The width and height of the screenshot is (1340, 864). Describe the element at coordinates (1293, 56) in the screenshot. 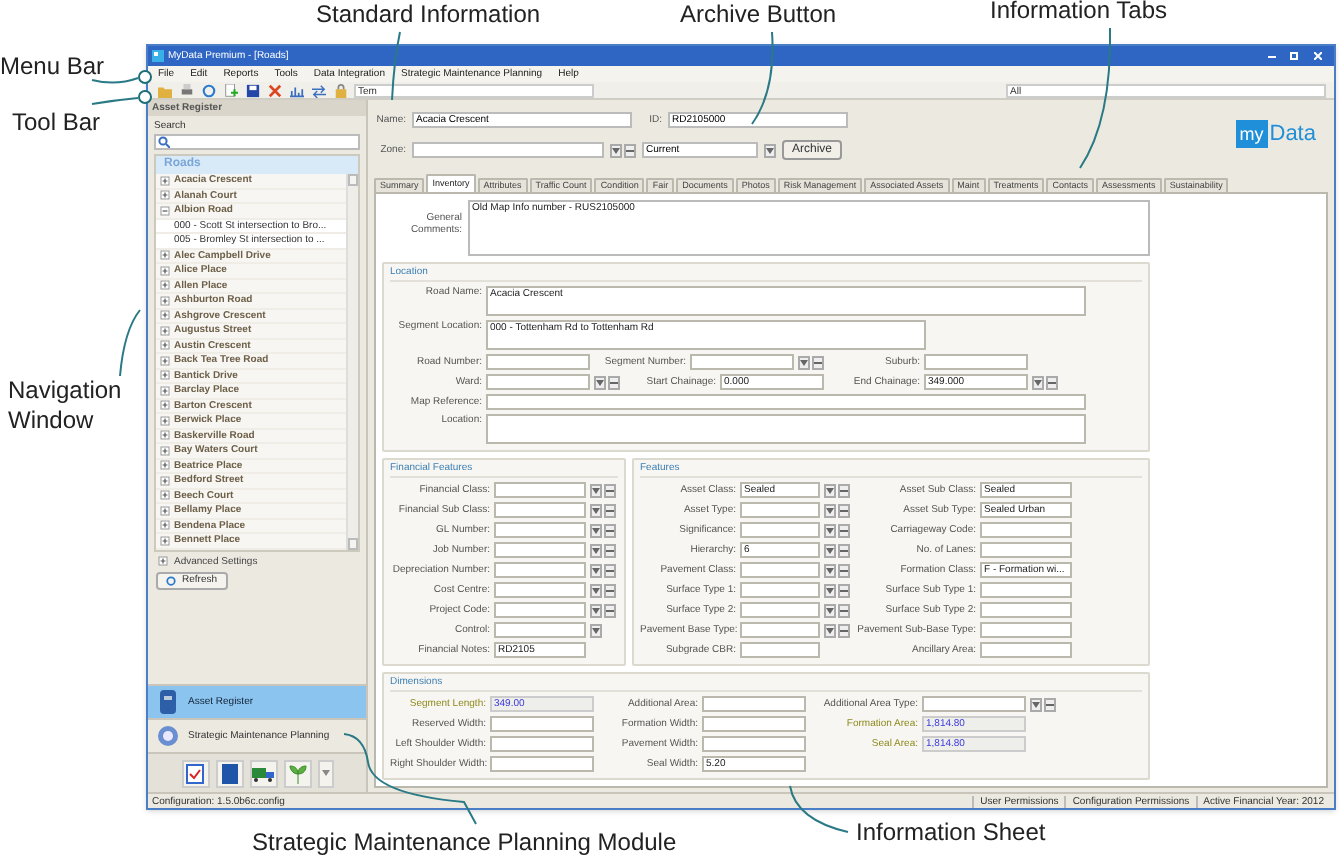

I see `maximize-button` at that location.